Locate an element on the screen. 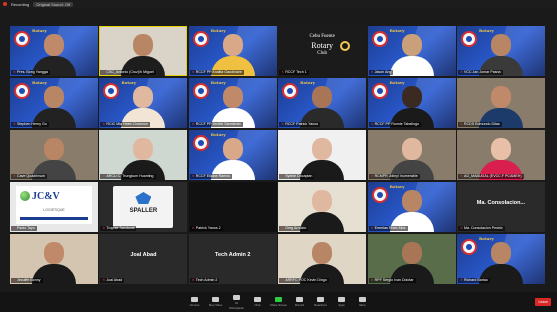 This screenshot has width=557, height=312. participant-tile: ✕Jecuiffe Bonny is located at coordinates (54, 259).